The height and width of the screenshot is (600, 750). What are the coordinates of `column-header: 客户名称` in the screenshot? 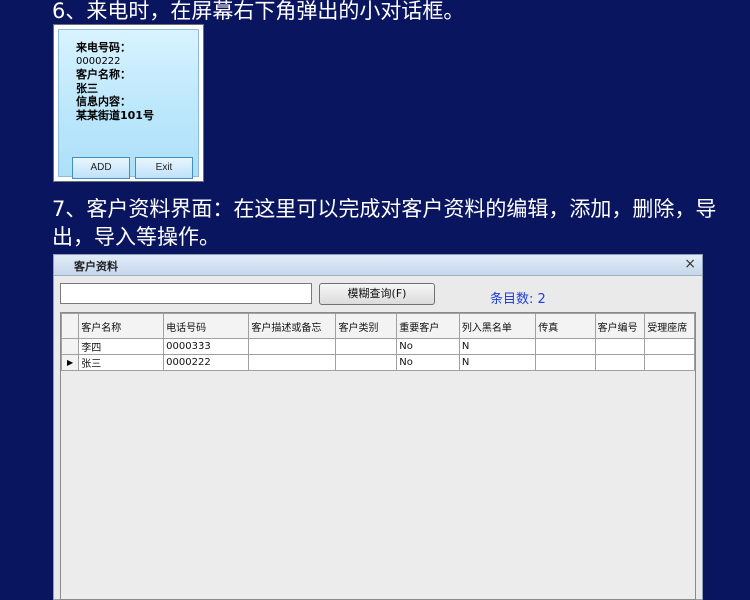 It's located at (121, 326).